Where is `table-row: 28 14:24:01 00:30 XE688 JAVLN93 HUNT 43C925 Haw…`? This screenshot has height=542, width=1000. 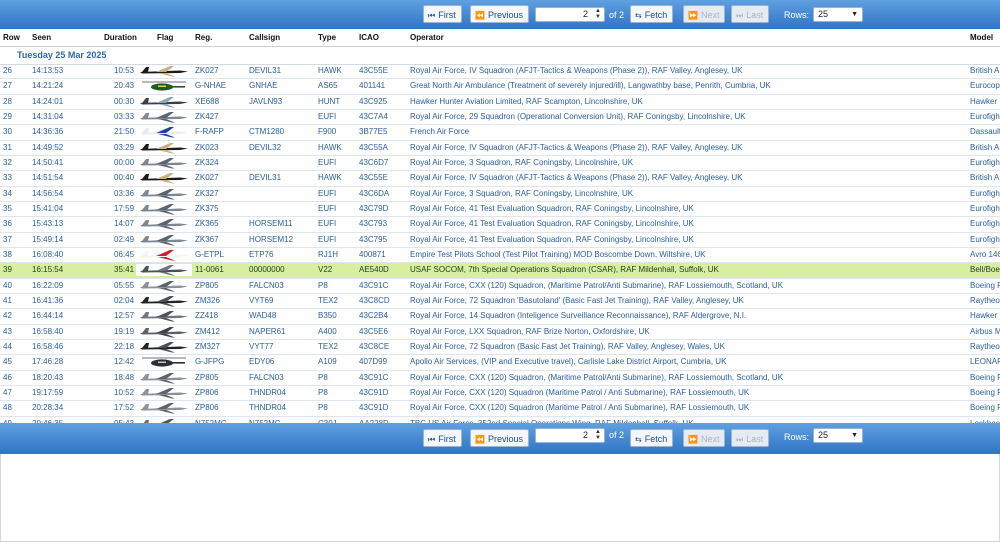
table-row: 28 14:24:01 00:30 XE688 JAVLN93 HUNT 43C925 Haw… is located at coordinates (500, 102).